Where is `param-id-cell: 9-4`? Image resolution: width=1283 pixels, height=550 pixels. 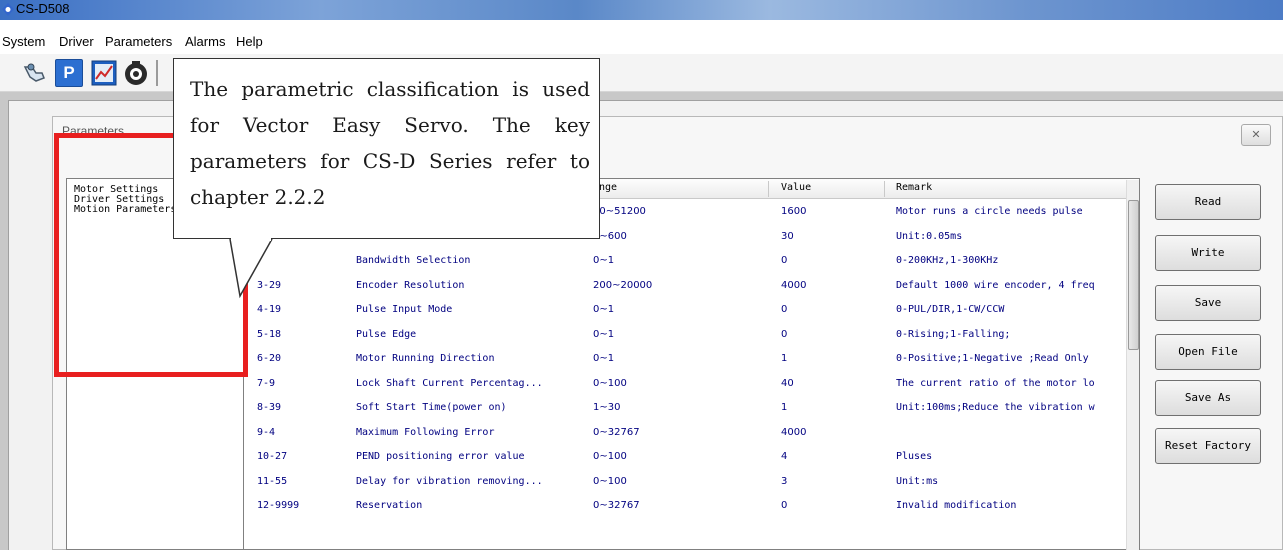
param-id-cell: 9-4 is located at coordinates (266, 432).